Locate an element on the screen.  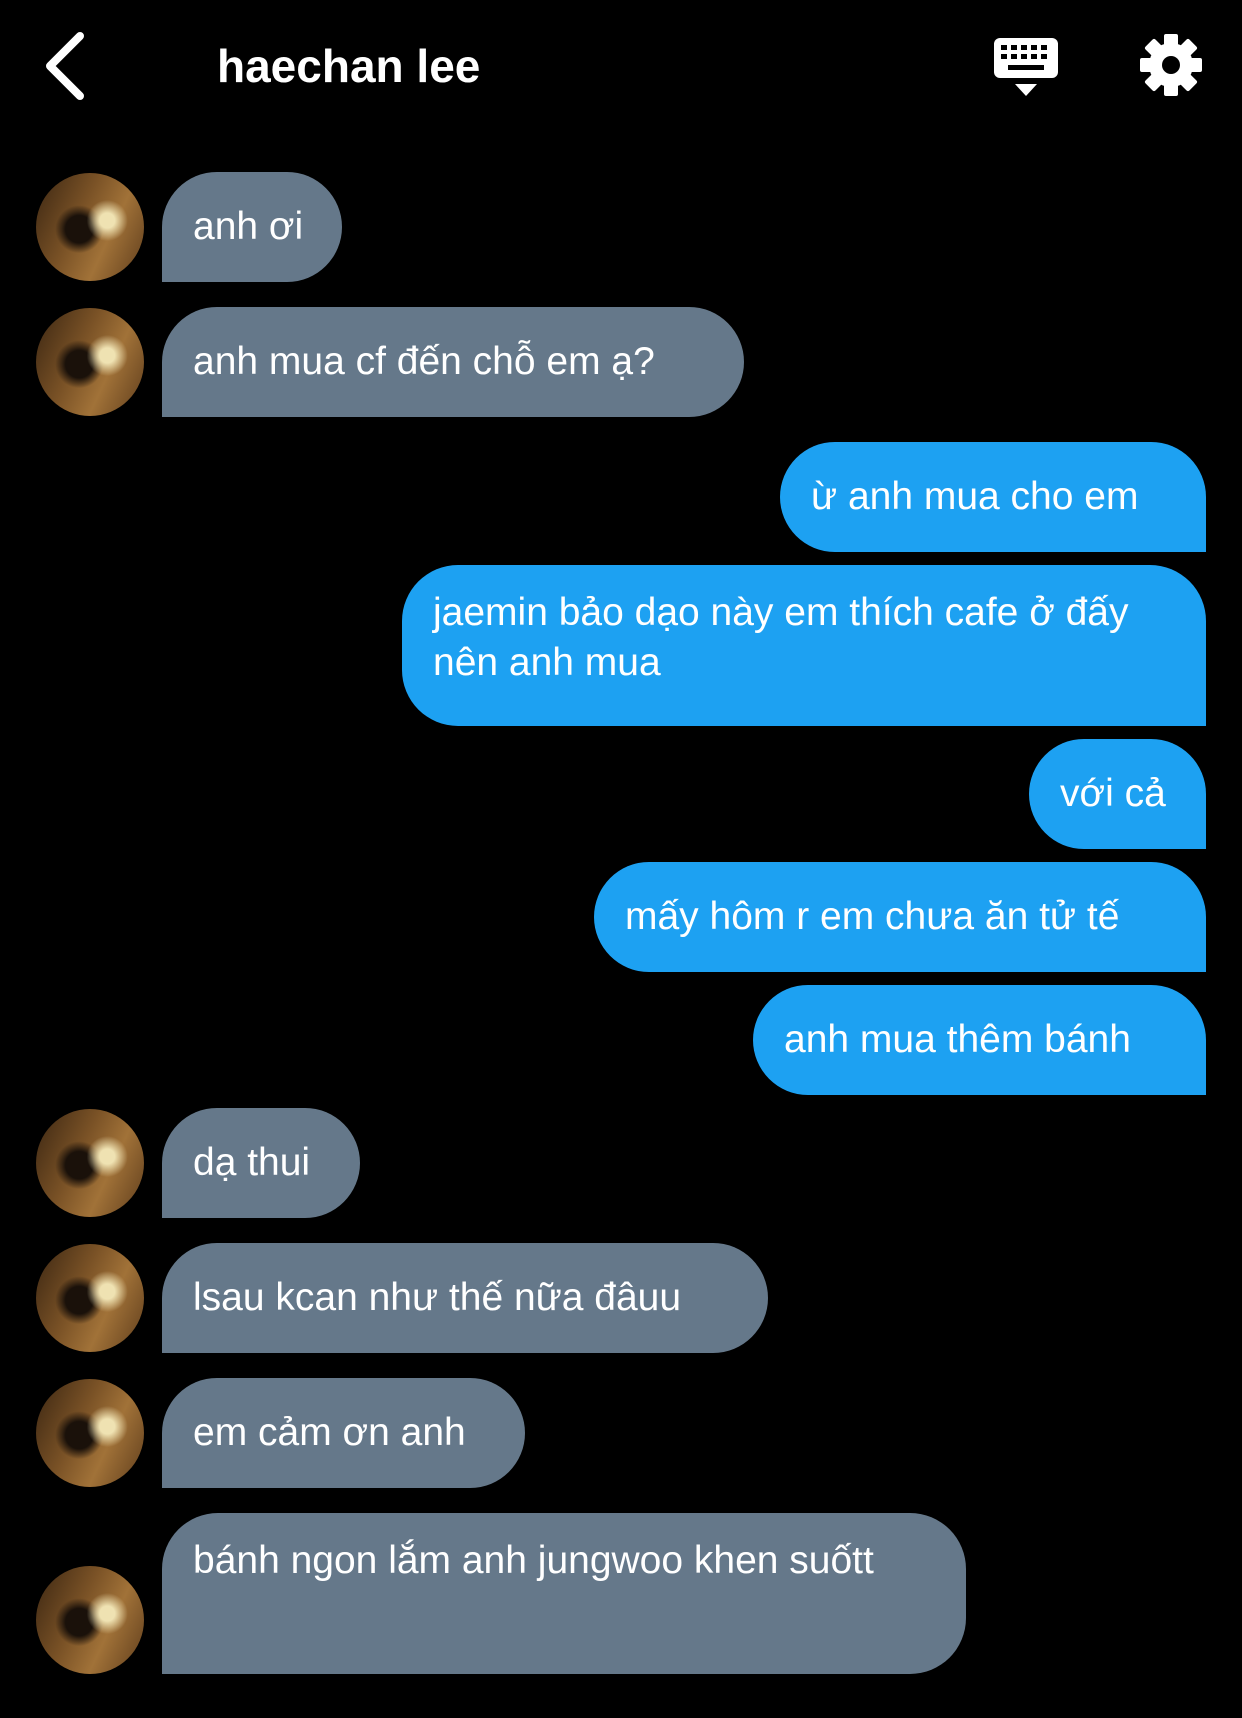
message-row: lsau kcan như thế nữa đâuu is located at coordinates (621, 1298).